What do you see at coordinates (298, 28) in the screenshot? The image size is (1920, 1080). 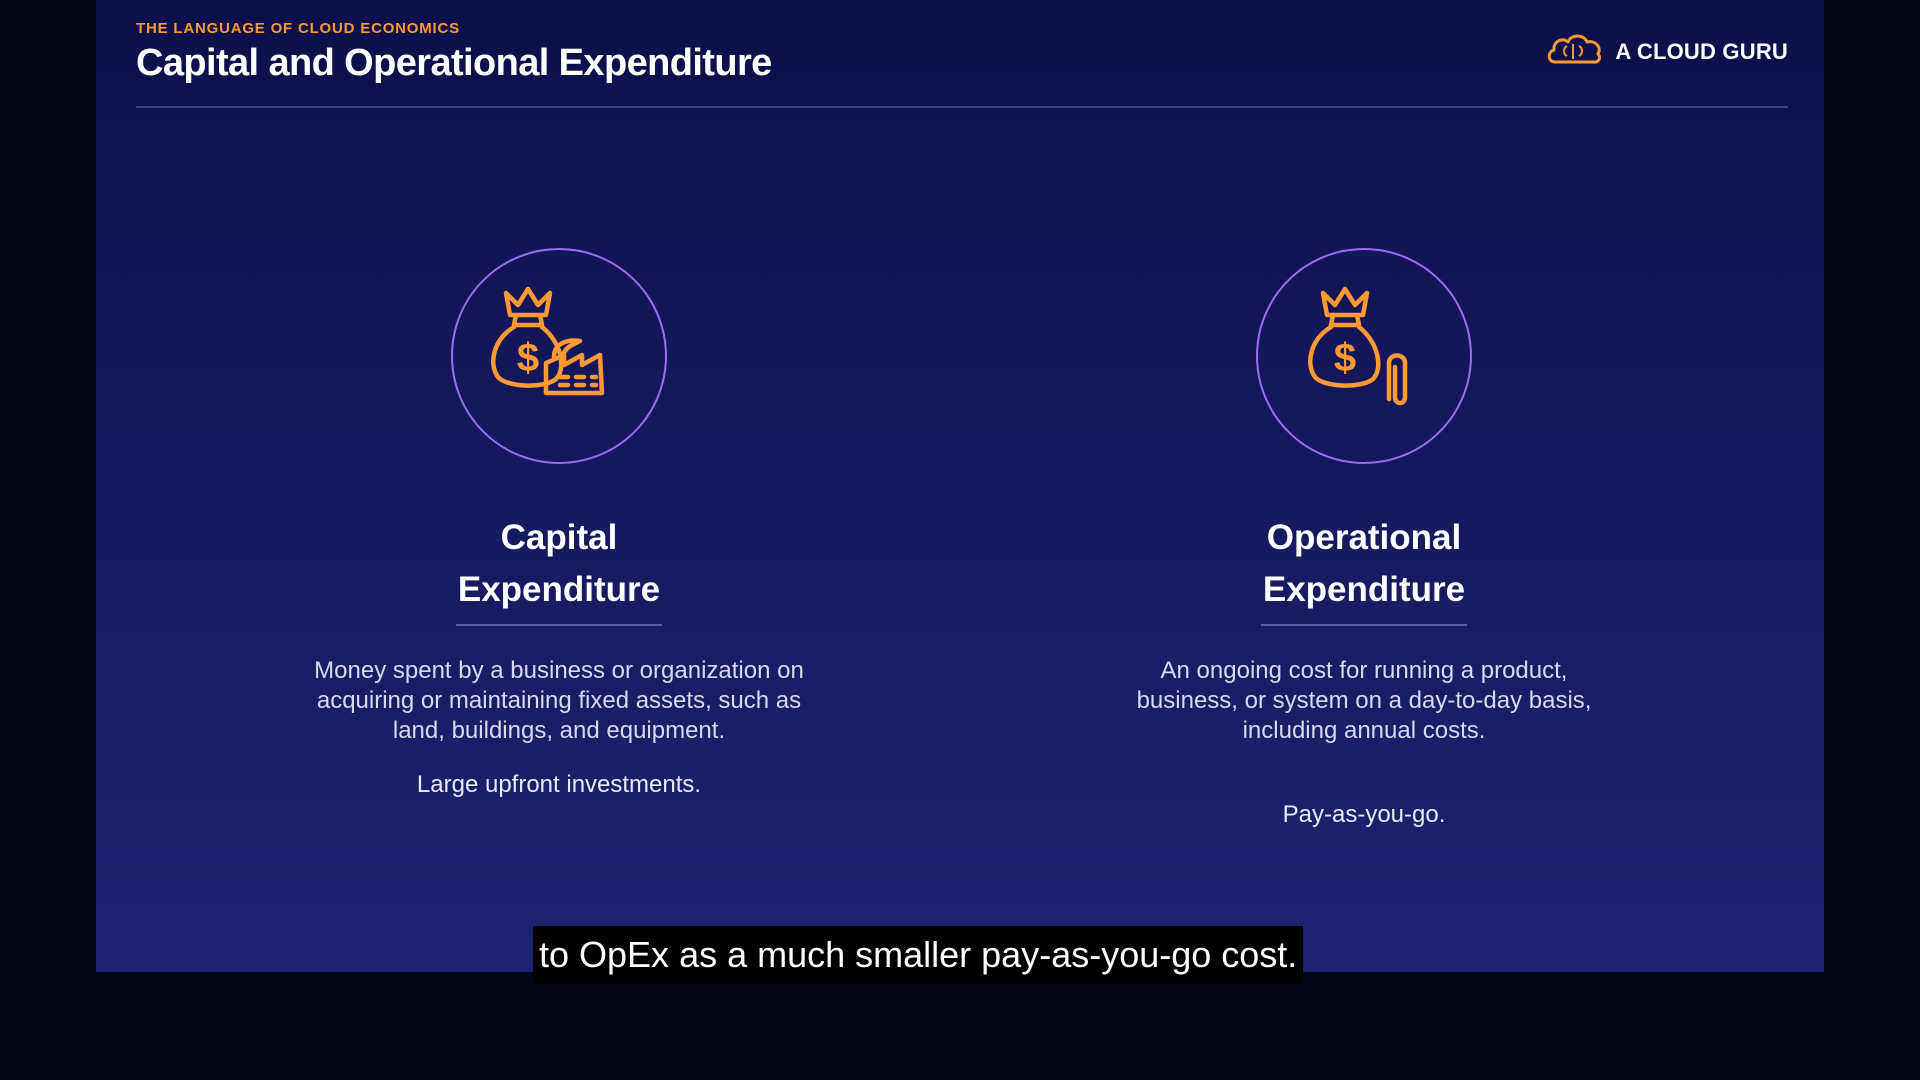 I see `slide-kicker: THE LANGUAGE OF CLOUD ECONOMICS` at bounding box center [298, 28].